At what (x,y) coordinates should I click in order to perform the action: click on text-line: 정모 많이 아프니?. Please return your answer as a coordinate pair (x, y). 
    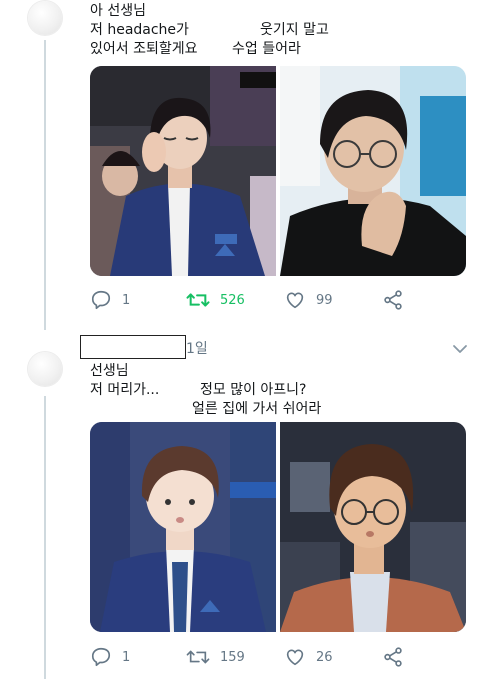
    Looking at the image, I should click on (253, 390).